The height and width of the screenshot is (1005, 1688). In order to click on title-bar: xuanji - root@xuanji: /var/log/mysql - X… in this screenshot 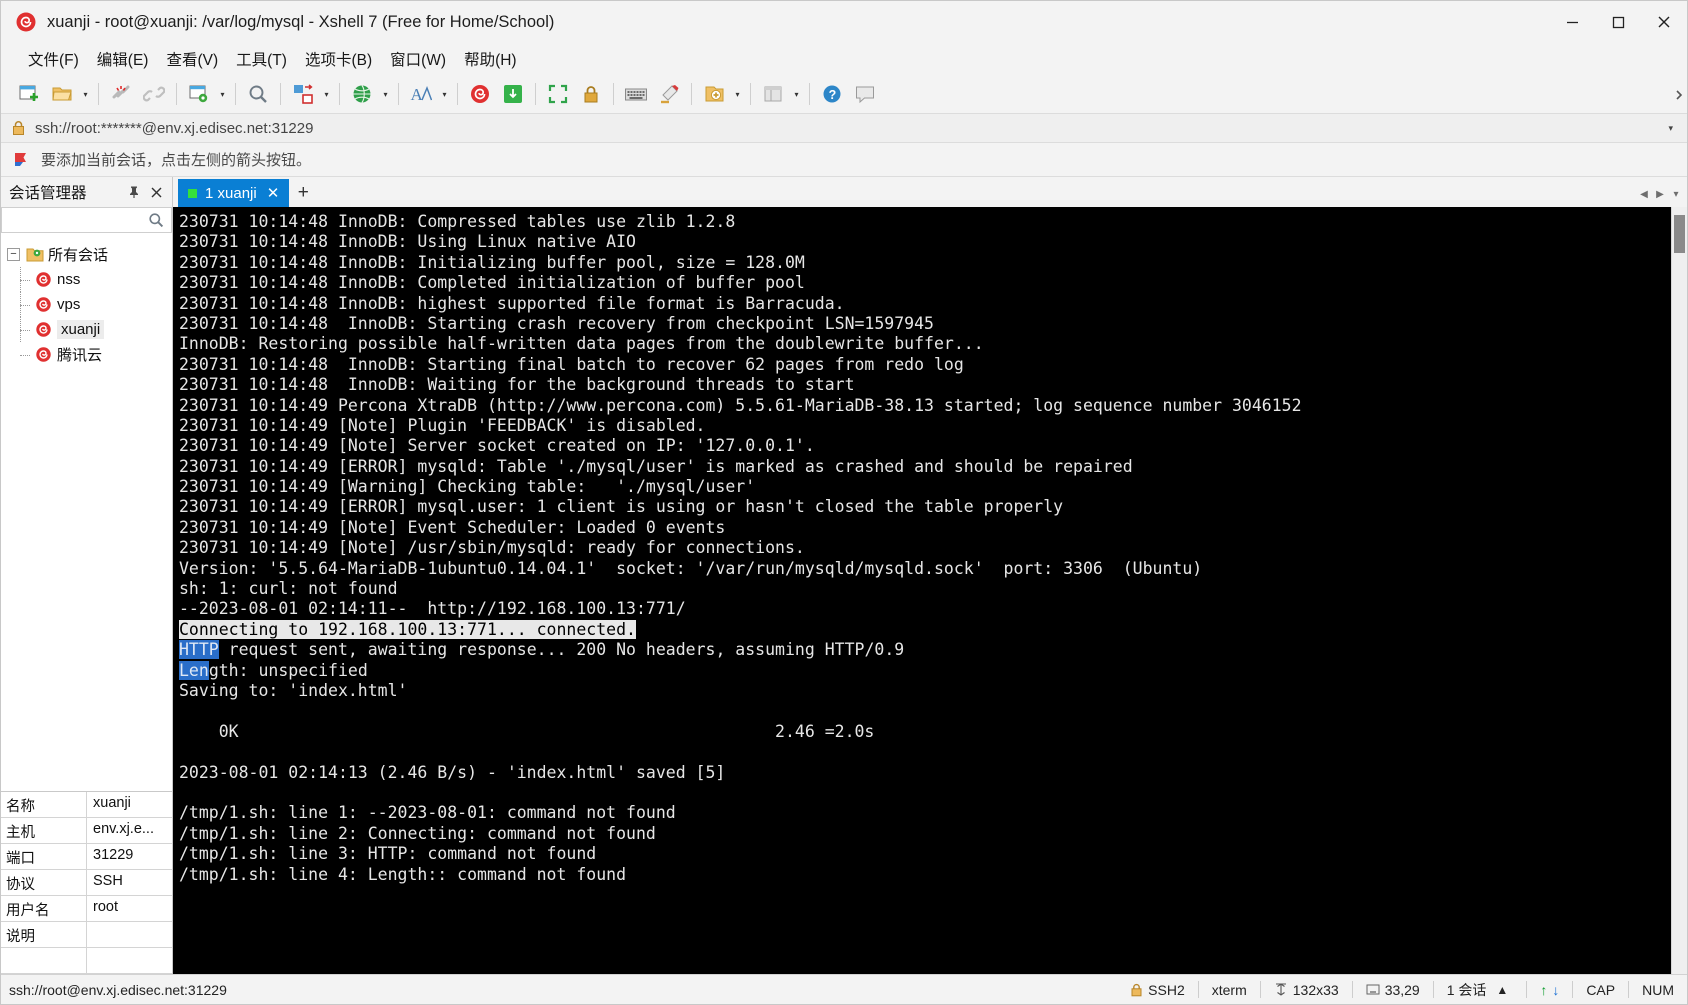, I will do `click(844, 22)`.